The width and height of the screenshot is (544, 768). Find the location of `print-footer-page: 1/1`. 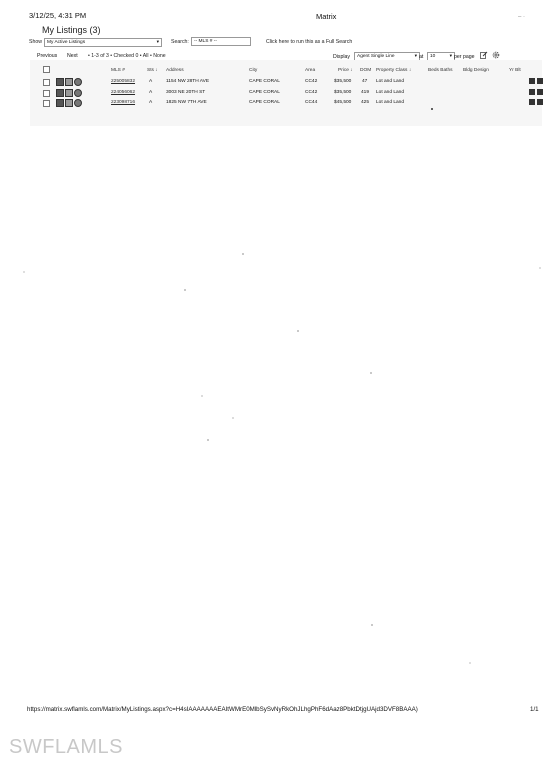

print-footer-page: 1/1 is located at coordinates (534, 709).